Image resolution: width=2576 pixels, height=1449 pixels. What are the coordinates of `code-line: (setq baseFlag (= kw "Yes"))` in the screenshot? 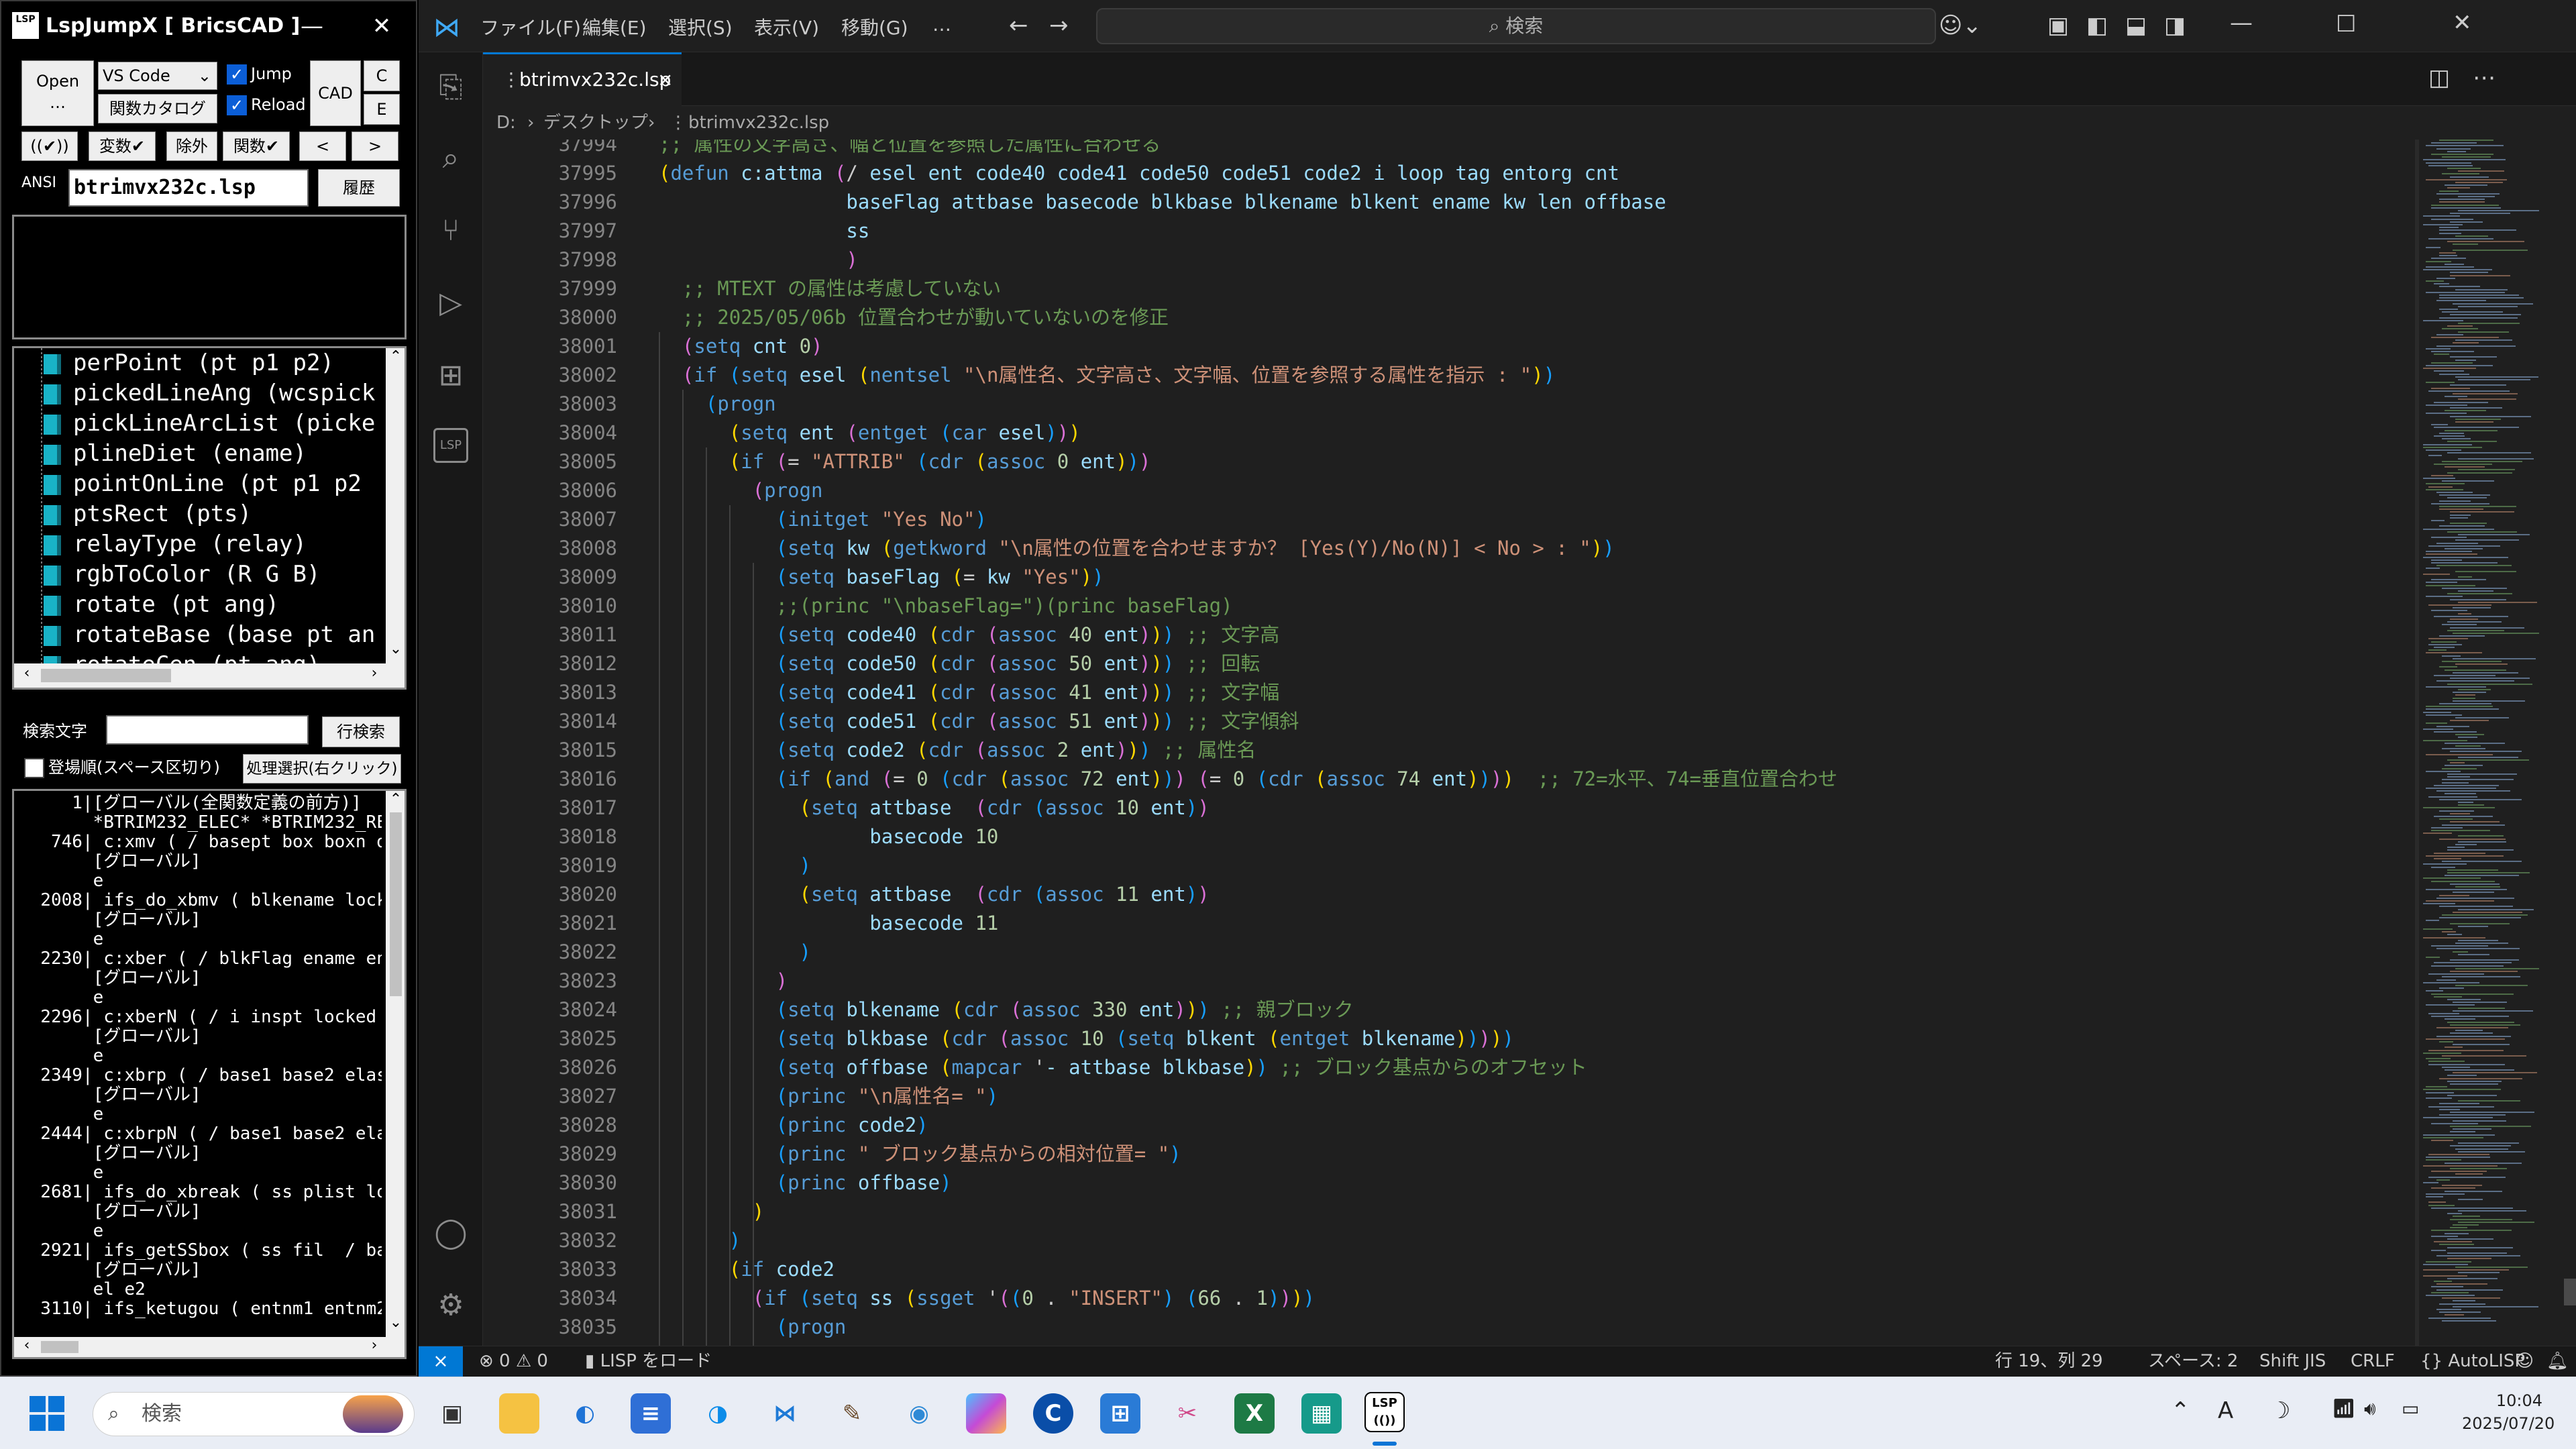 It's located at (881, 577).